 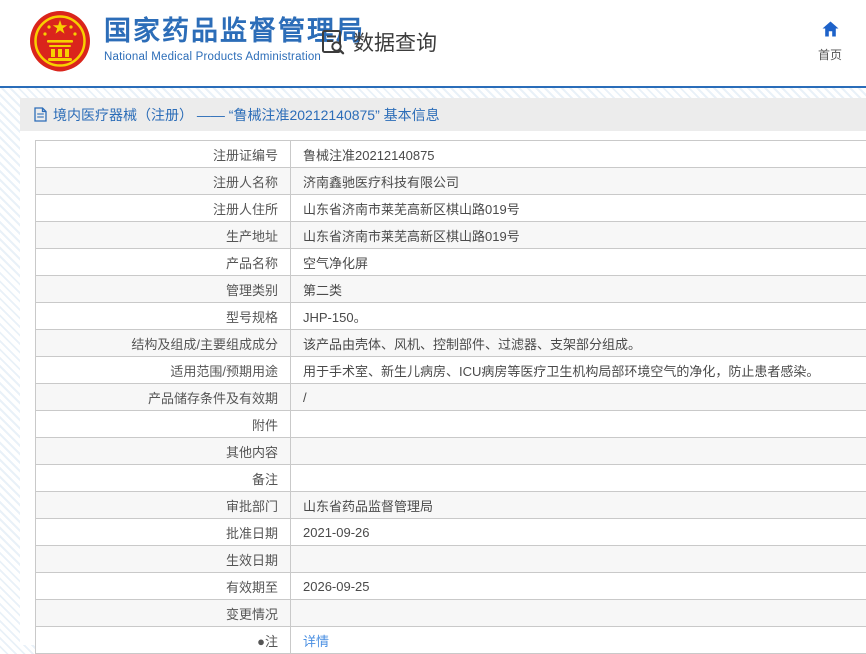 I want to click on row-value: 第二类, so click(x=578, y=289).